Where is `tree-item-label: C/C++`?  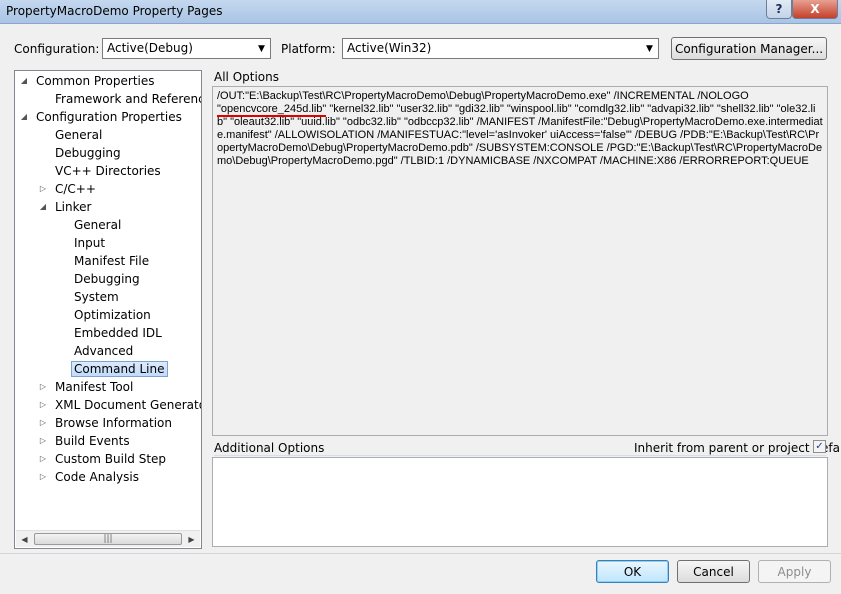
tree-item-label: C/C++ is located at coordinates (75, 189).